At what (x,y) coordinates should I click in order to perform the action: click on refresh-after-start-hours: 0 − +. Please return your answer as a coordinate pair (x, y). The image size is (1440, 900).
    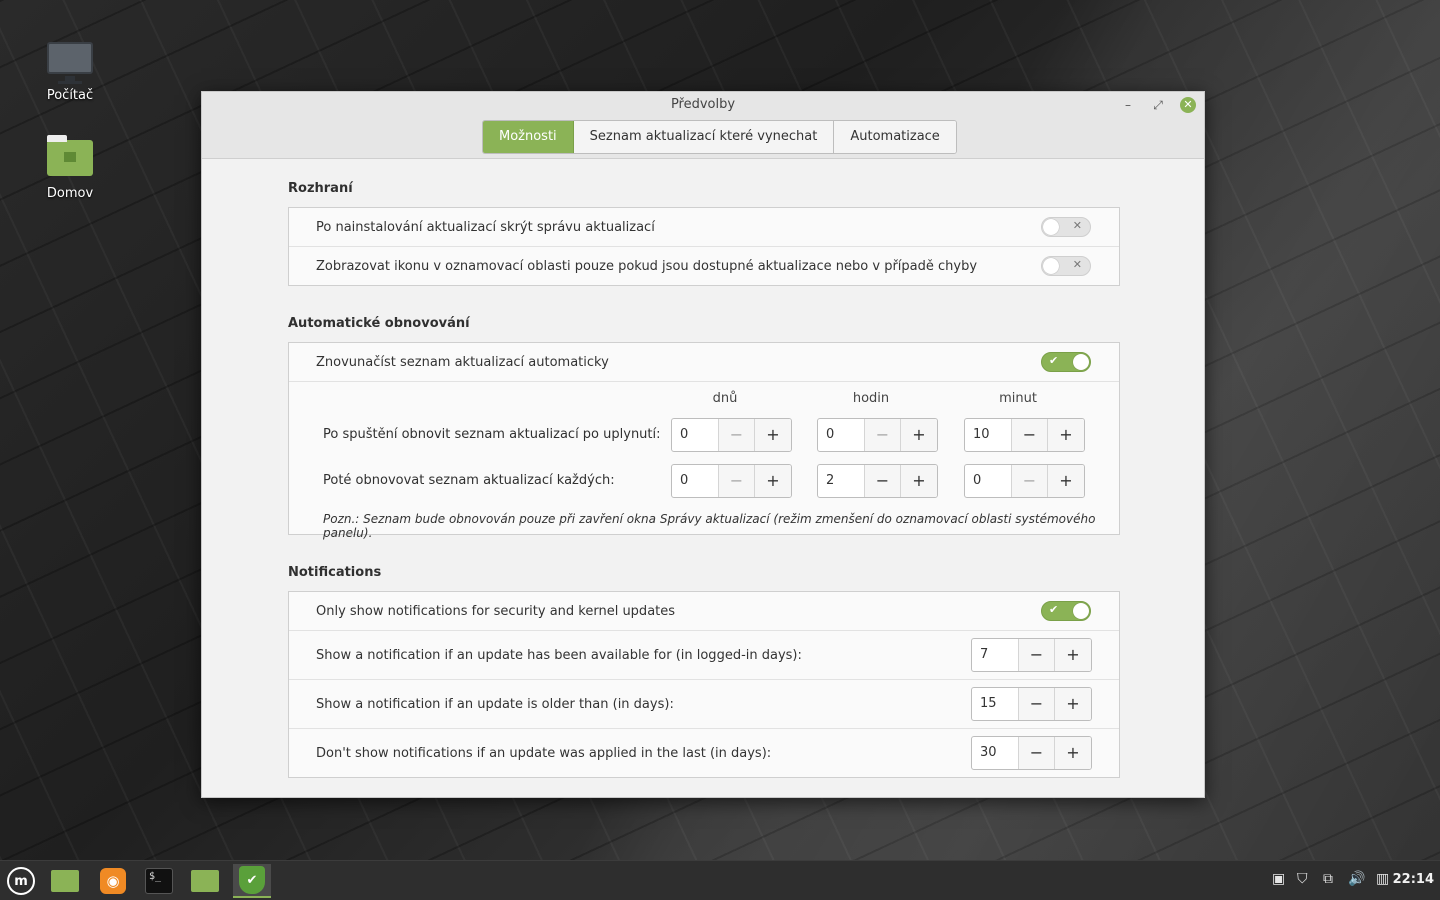
    Looking at the image, I should click on (877, 435).